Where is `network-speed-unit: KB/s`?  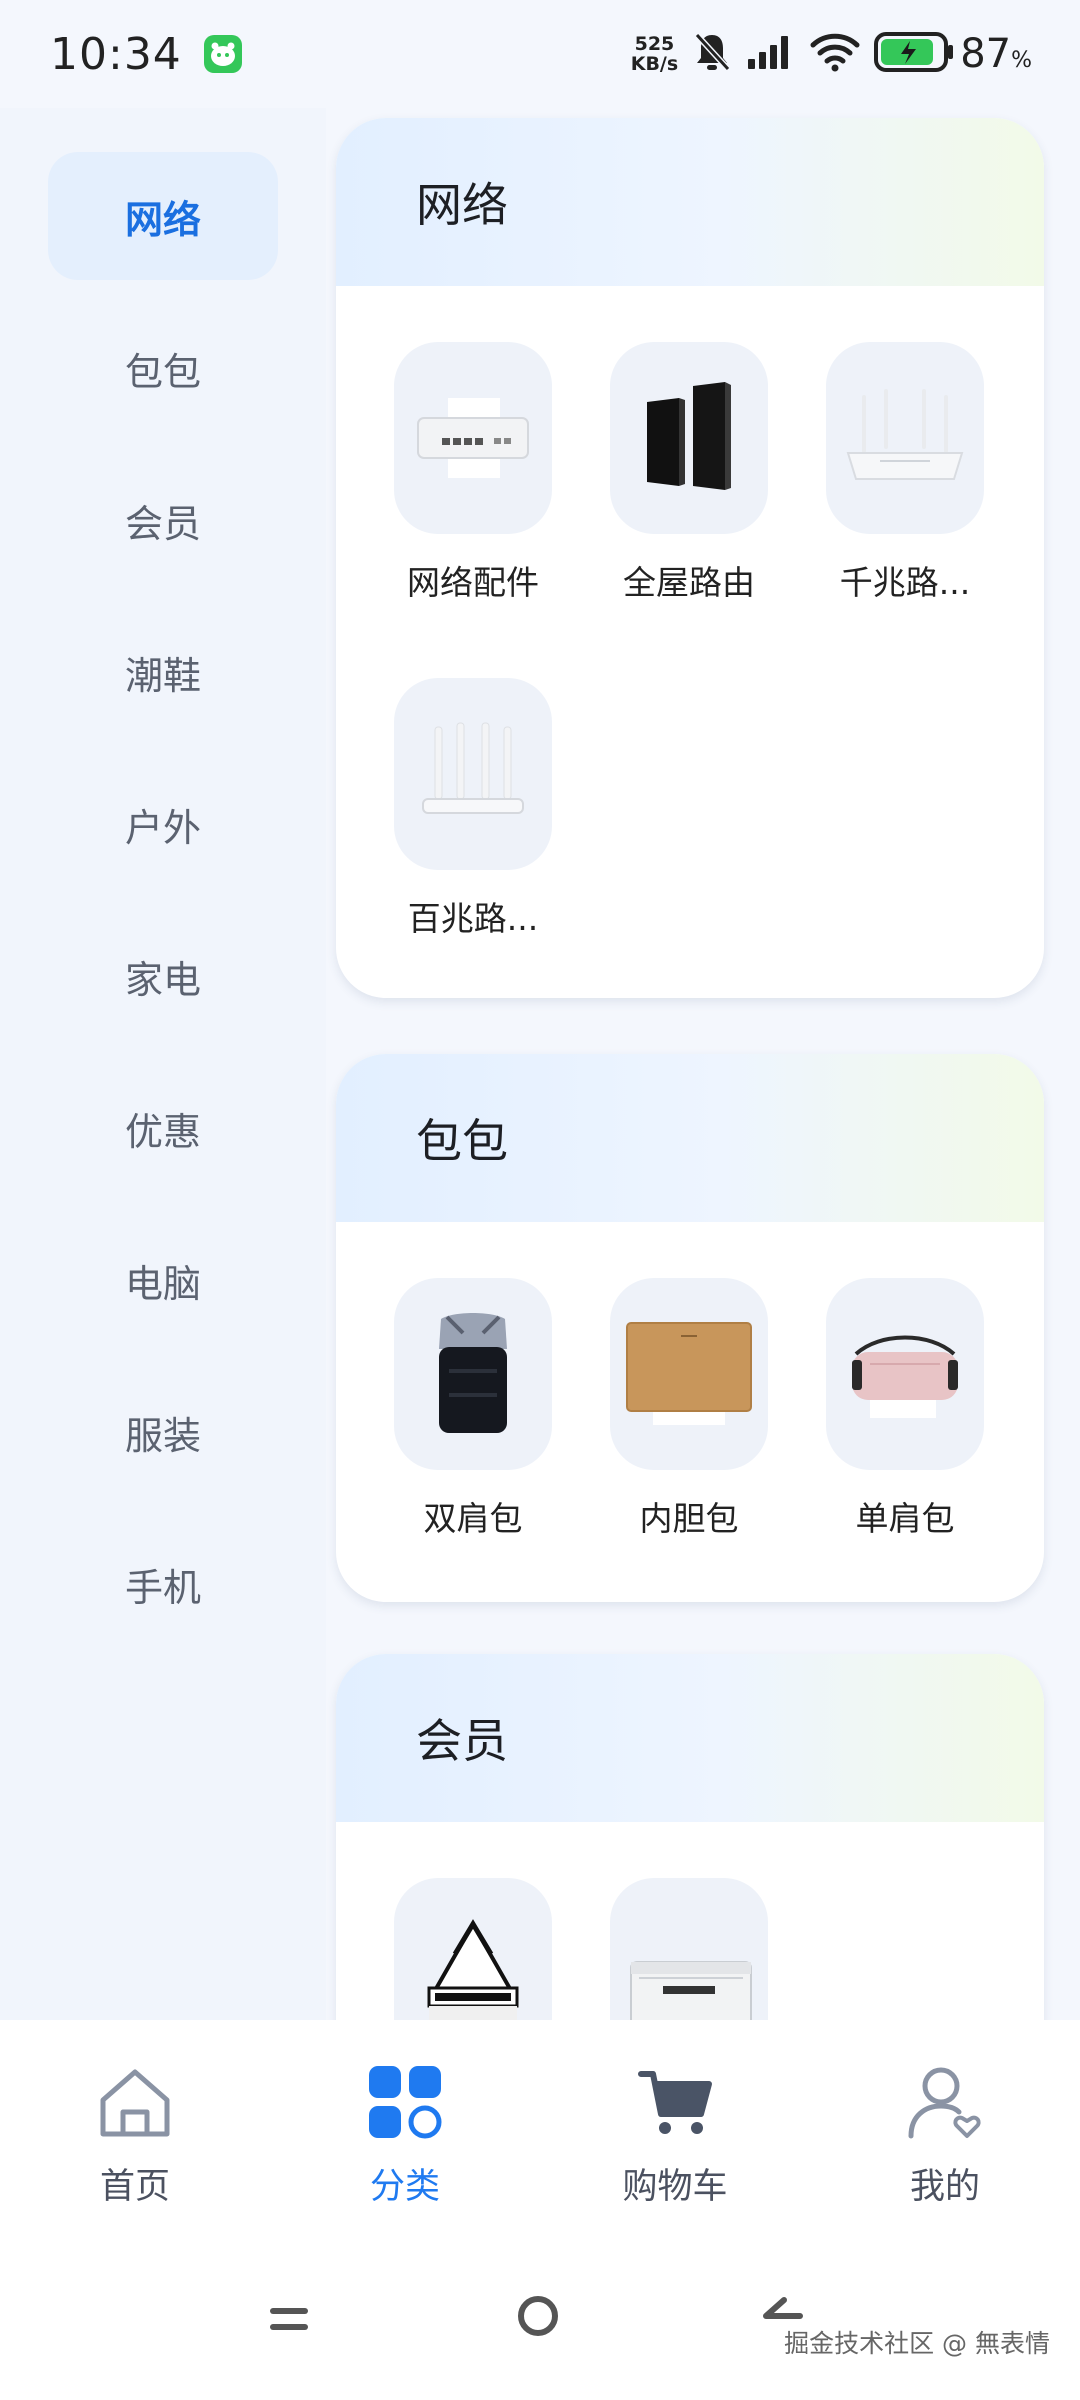 network-speed-unit: KB/s is located at coordinates (654, 64).